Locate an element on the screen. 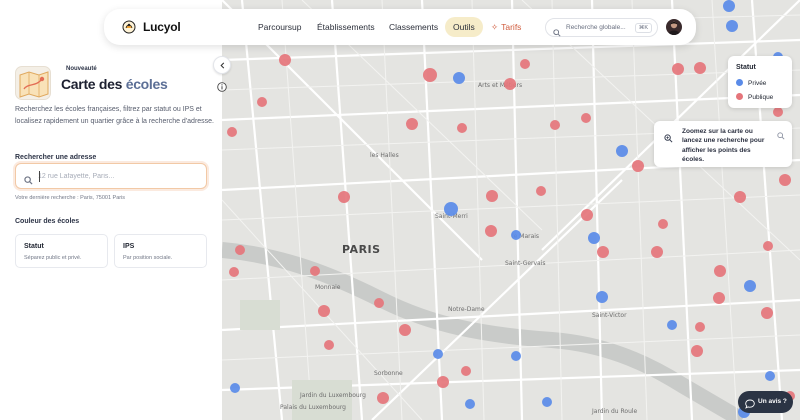 This screenshot has height=420, width=800. text-caret is located at coordinates (39, 176).